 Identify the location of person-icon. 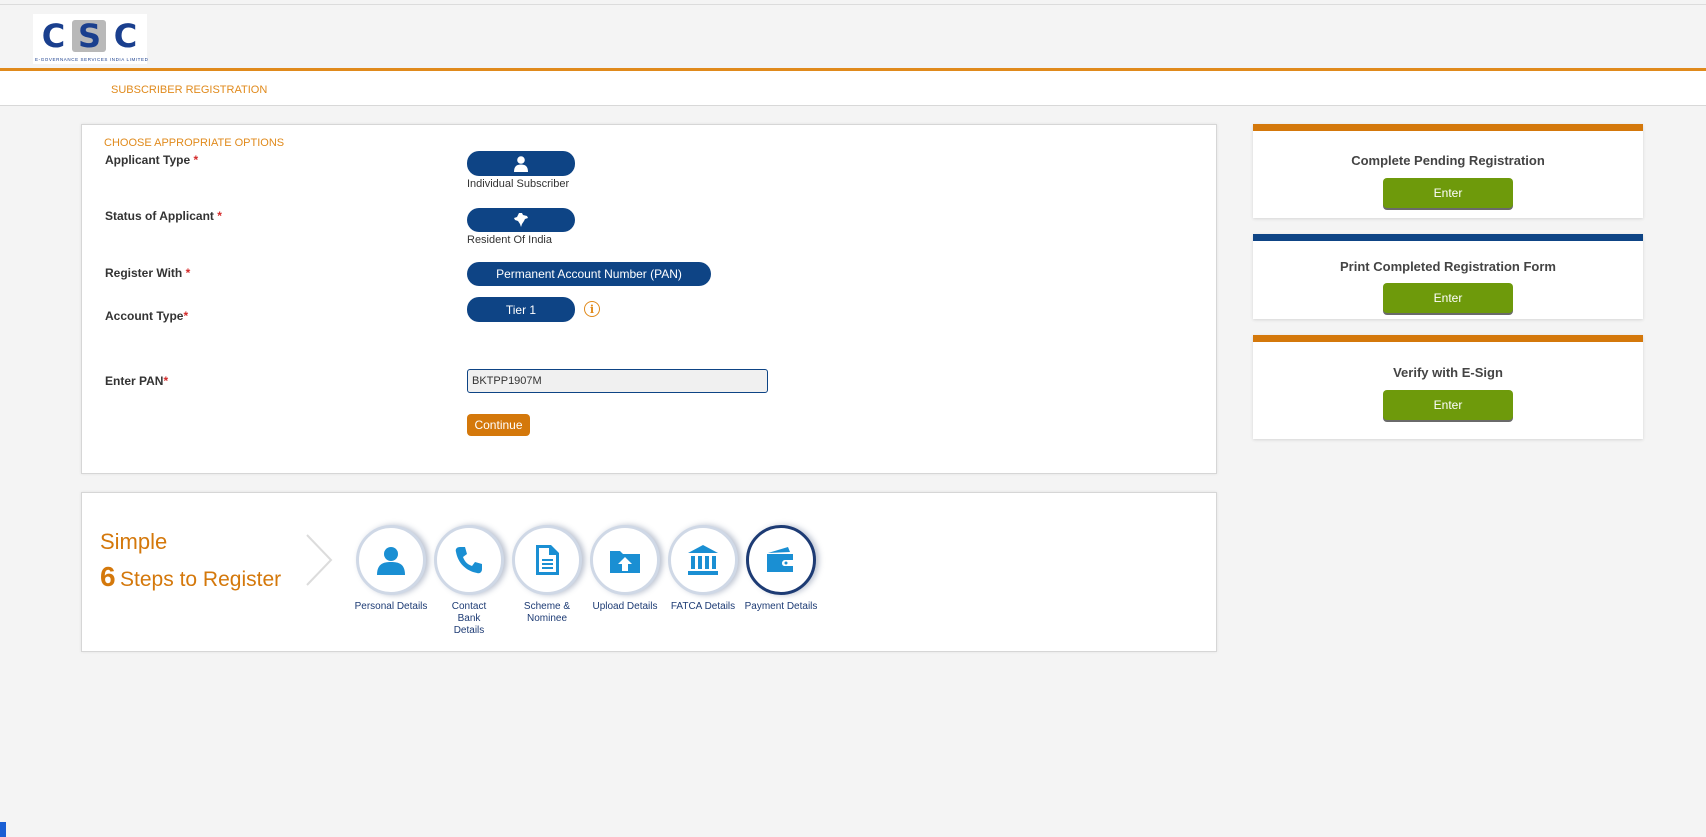
(391, 561).